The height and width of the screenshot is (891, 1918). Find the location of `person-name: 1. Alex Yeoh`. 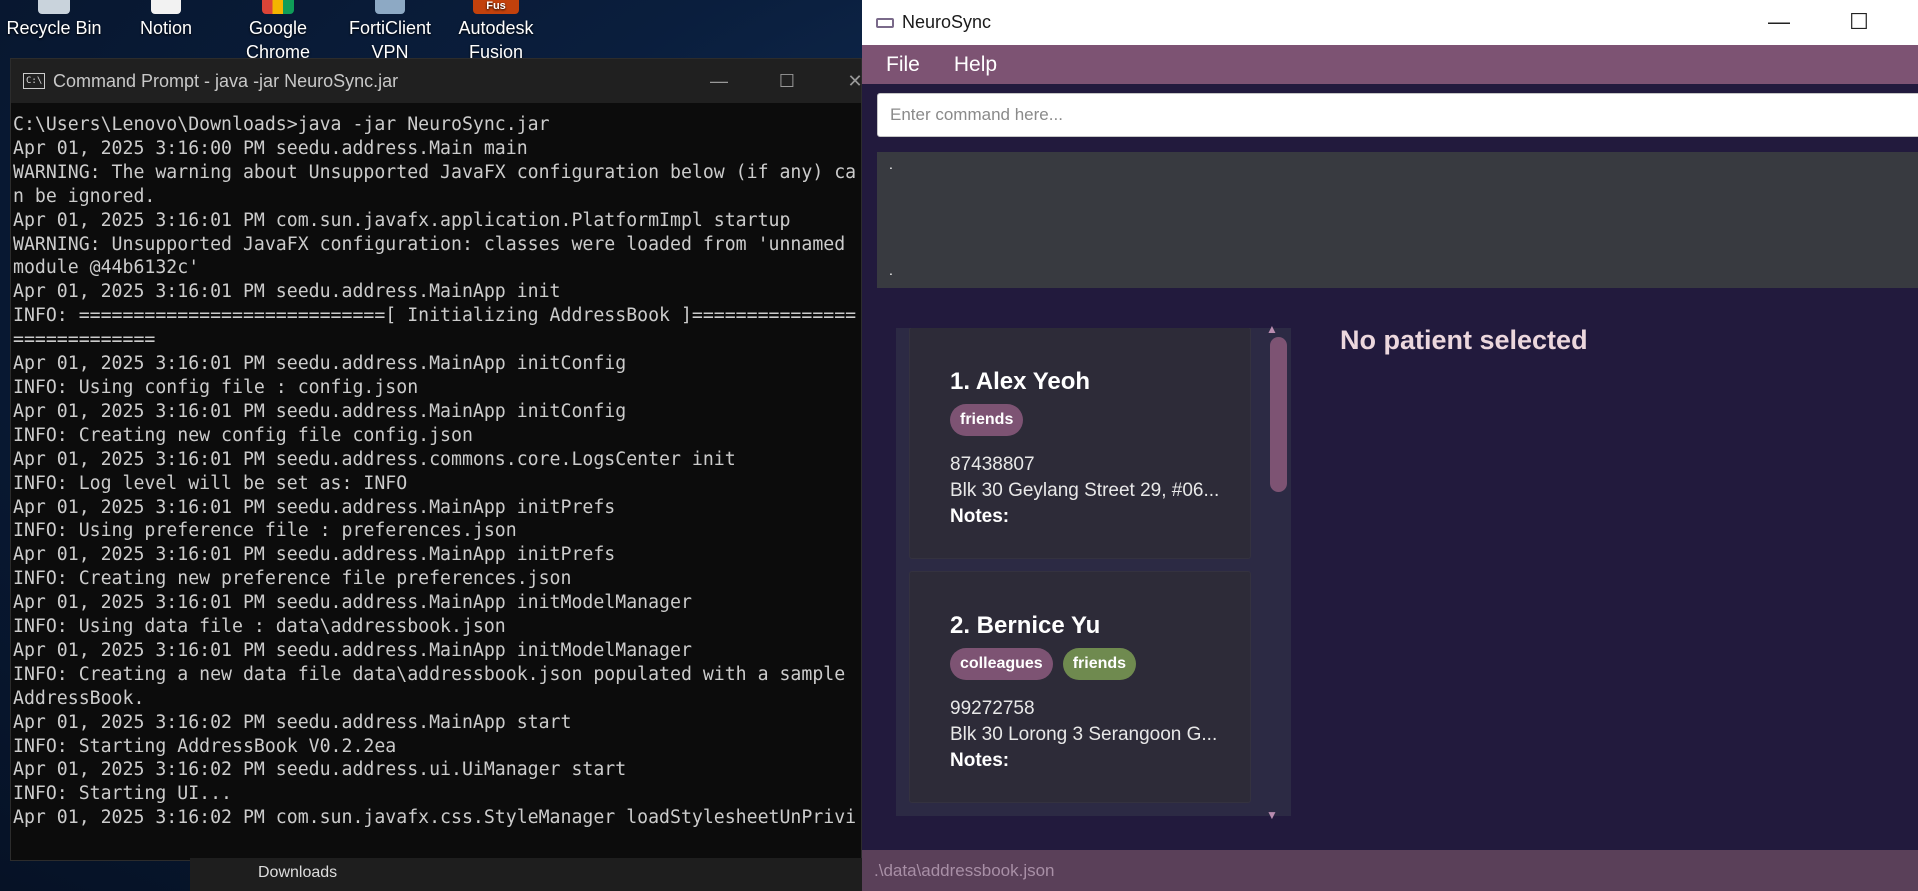

person-name: 1. Alex Yeoh is located at coordinates (1020, 381).